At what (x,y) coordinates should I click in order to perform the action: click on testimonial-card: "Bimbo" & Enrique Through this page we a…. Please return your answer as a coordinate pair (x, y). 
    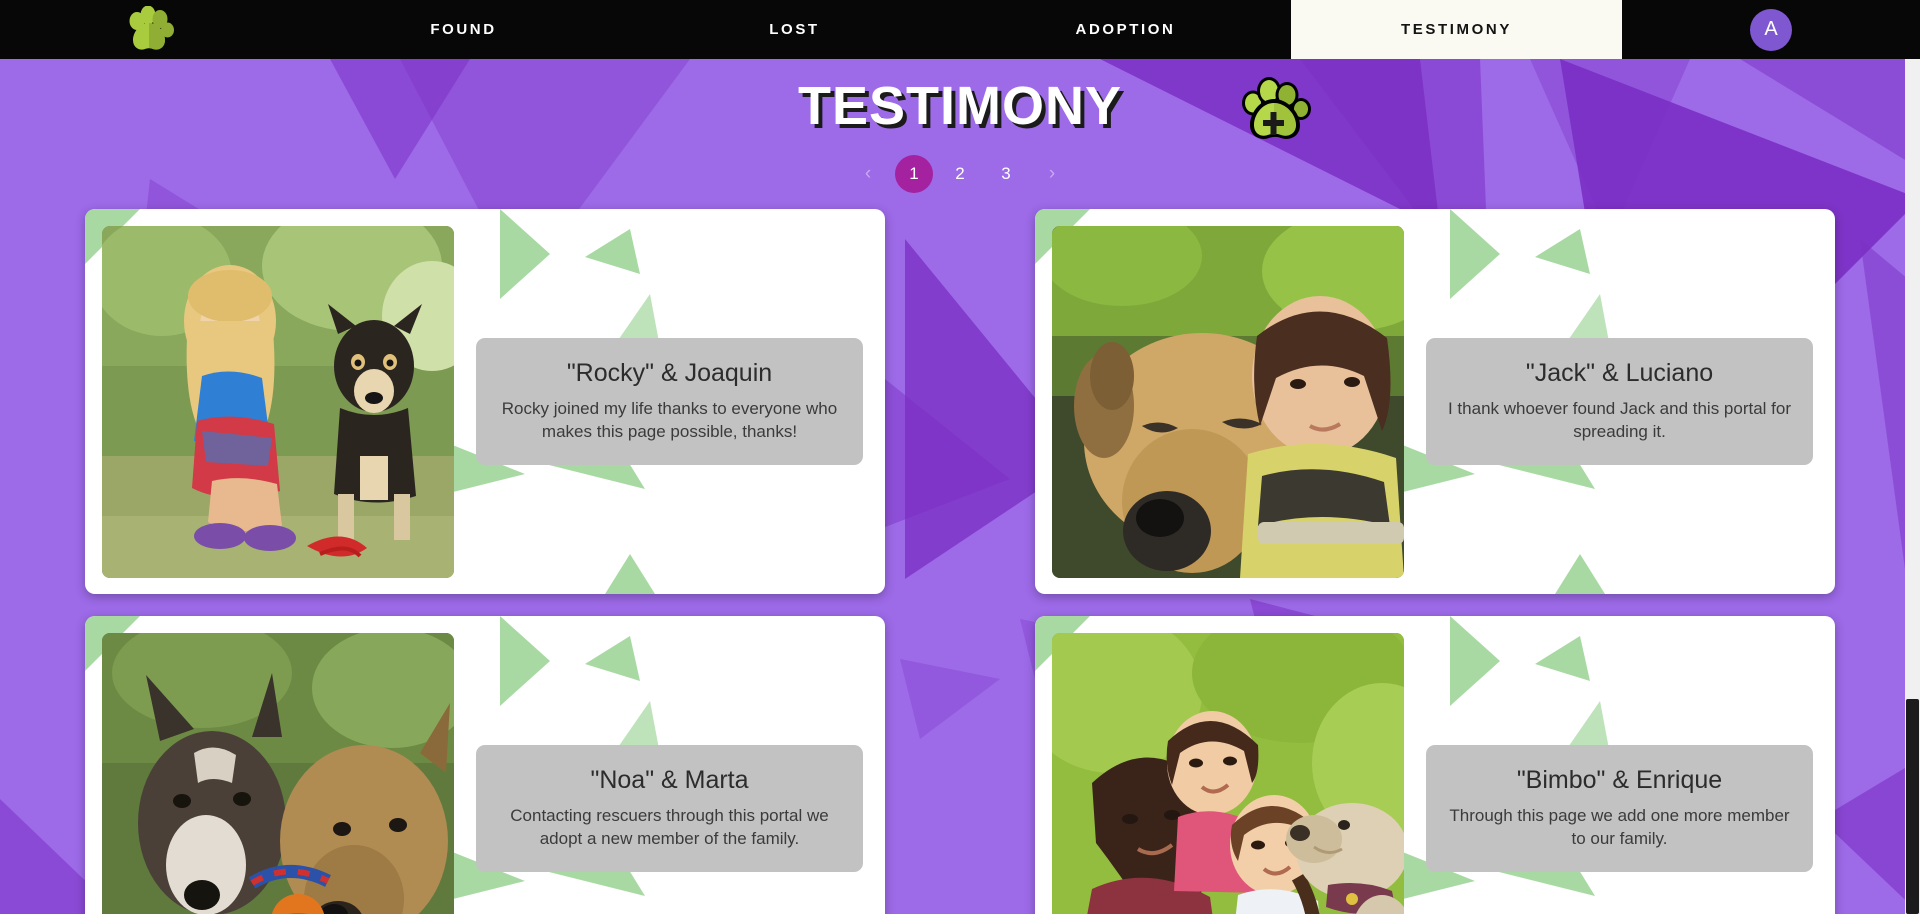
    Looking at the image, I should click on (1435, 765).